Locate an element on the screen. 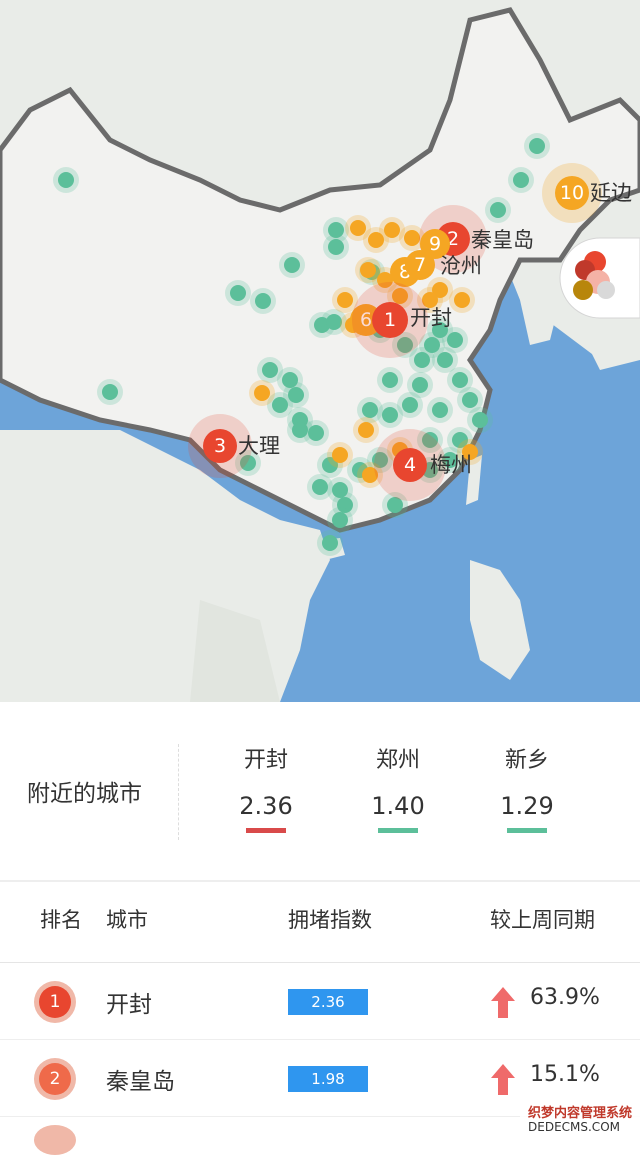 This screenshot has width=640, height=1155. legend-toggle-button is located at coordinates (599, 278).